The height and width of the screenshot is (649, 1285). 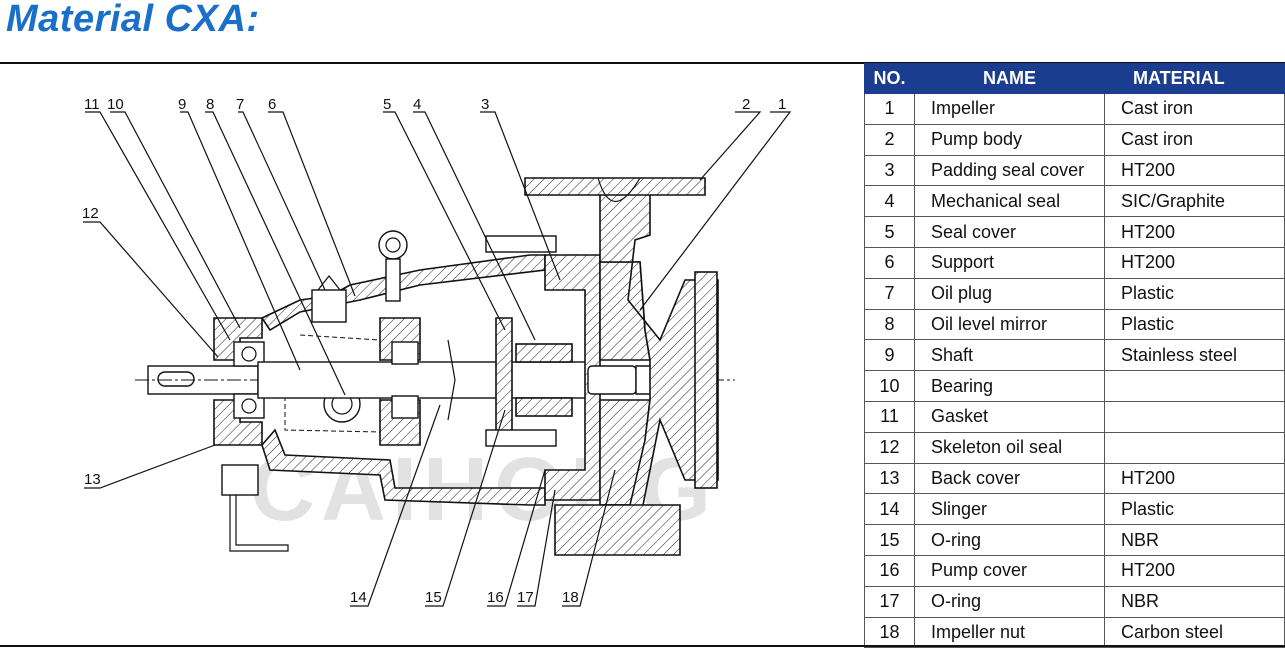 I want to click on callout-4: 4, so click(x=417, y=104).